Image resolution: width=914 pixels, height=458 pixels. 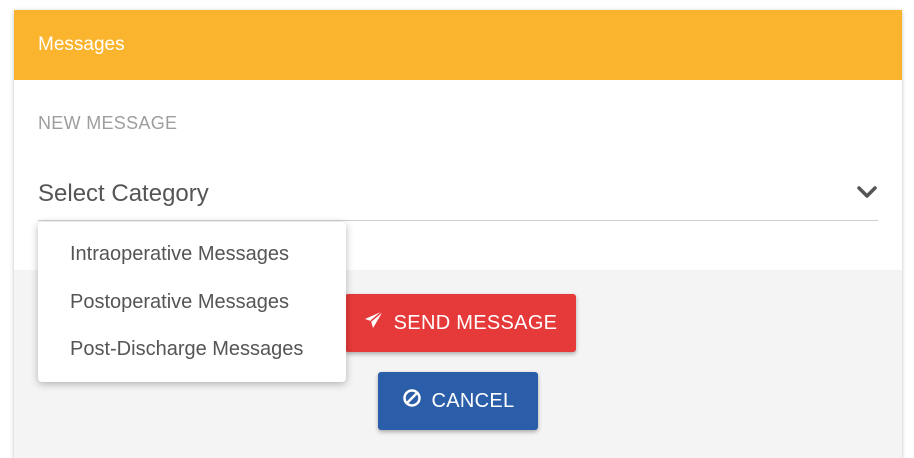 What do you see at coordinates (475, 322) in the screenshot?
I see `send-message-label: SEND MESSAGE` at bounding box center [475, 322].